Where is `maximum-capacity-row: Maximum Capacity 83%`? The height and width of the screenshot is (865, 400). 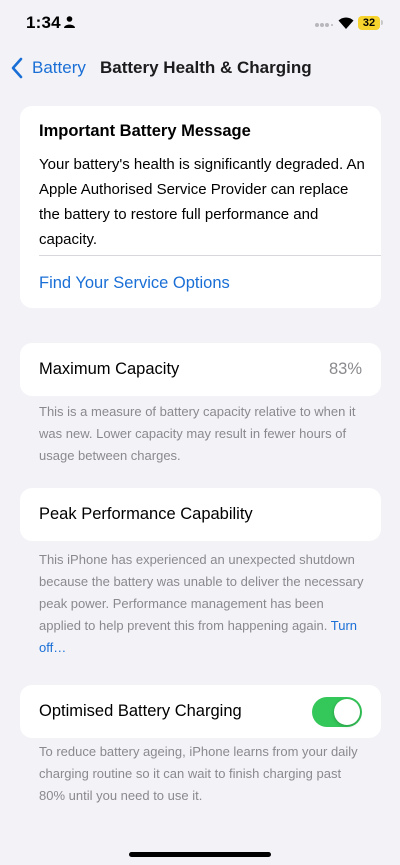 maximum-capacity-row: Maximum Capacity 83% is located at coordinates (200, 369).